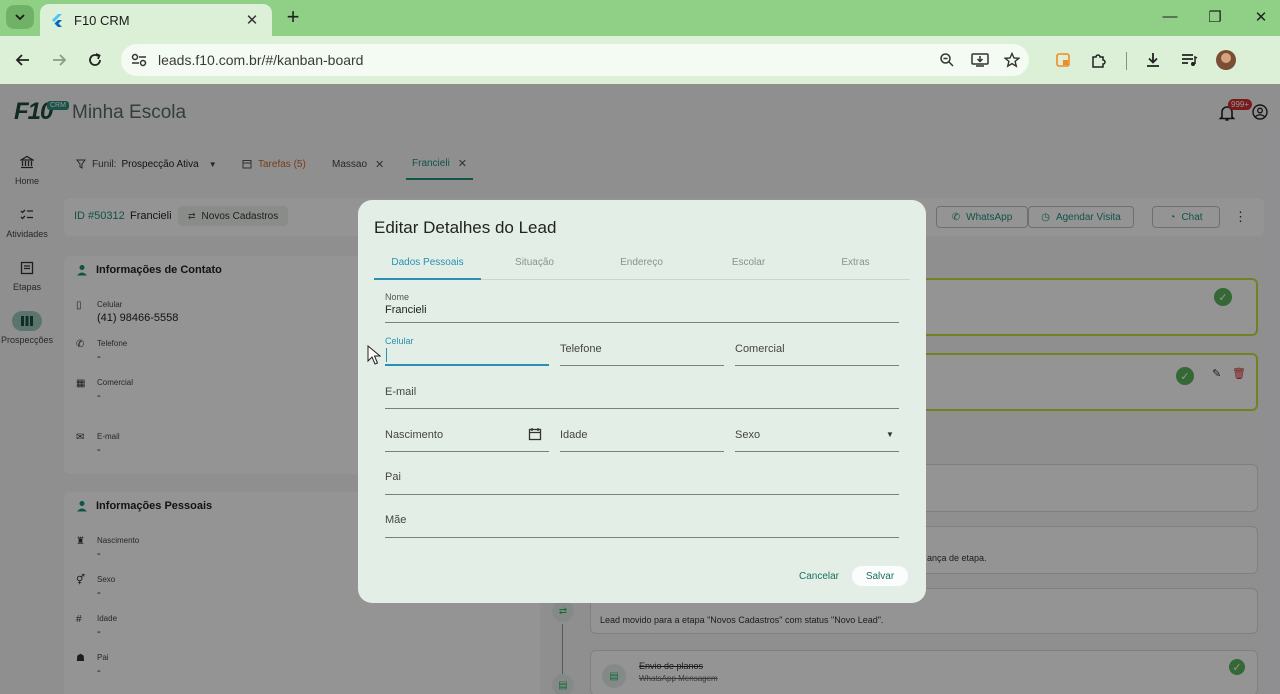 The height and width of the screenshot is (694, 1280). What do you see at coordinates (57, 20) in the screenshot?
I see `flutter-favicon-icon` at bounding box center [57, 20].